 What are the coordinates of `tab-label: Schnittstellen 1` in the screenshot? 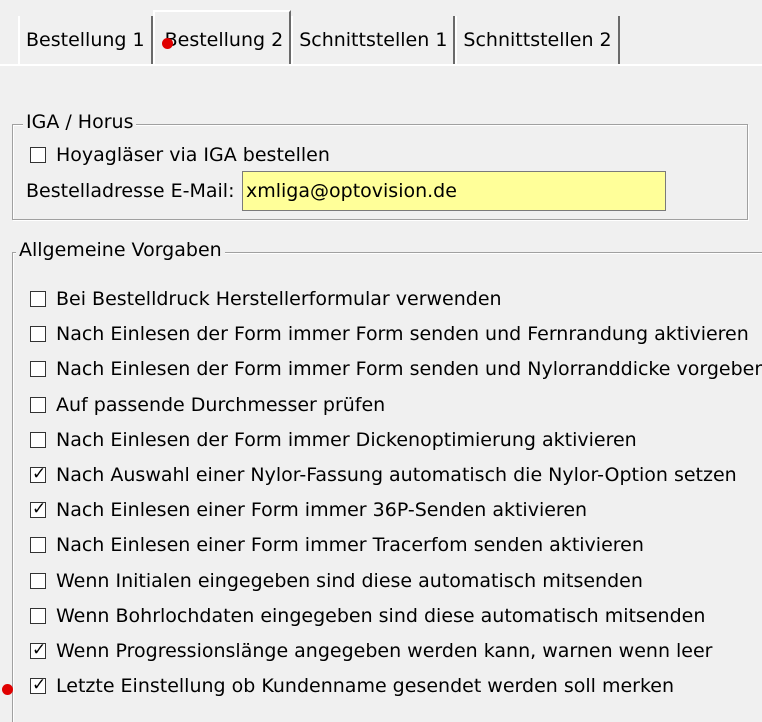 It's located at (373, 40).